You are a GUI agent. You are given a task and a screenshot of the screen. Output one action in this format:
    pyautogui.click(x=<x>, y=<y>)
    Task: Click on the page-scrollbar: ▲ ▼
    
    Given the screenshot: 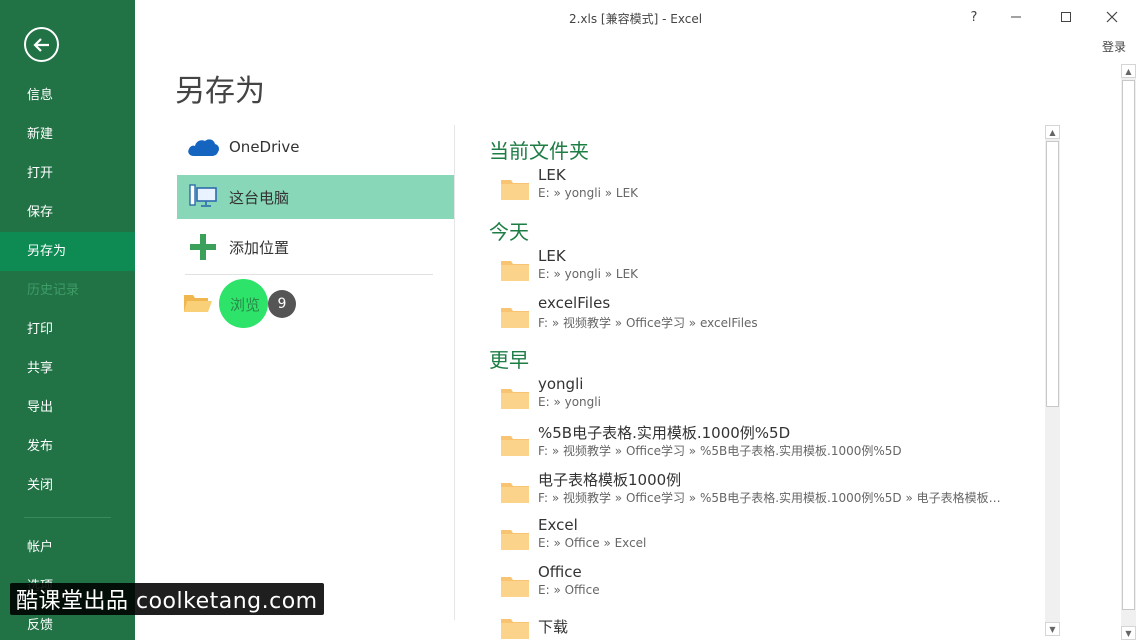 What is the action you would take?
    pyautogui.click(x=1128, y=352)
    